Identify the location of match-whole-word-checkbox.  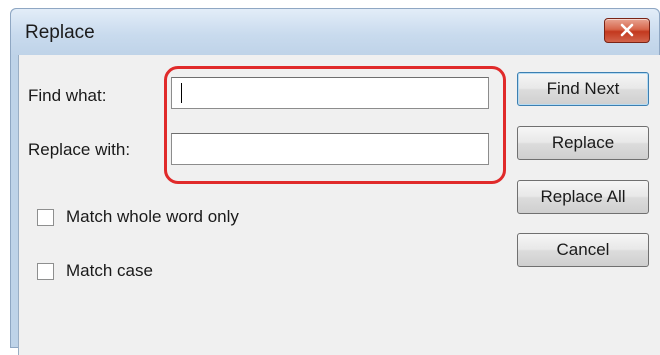
(45, 217).